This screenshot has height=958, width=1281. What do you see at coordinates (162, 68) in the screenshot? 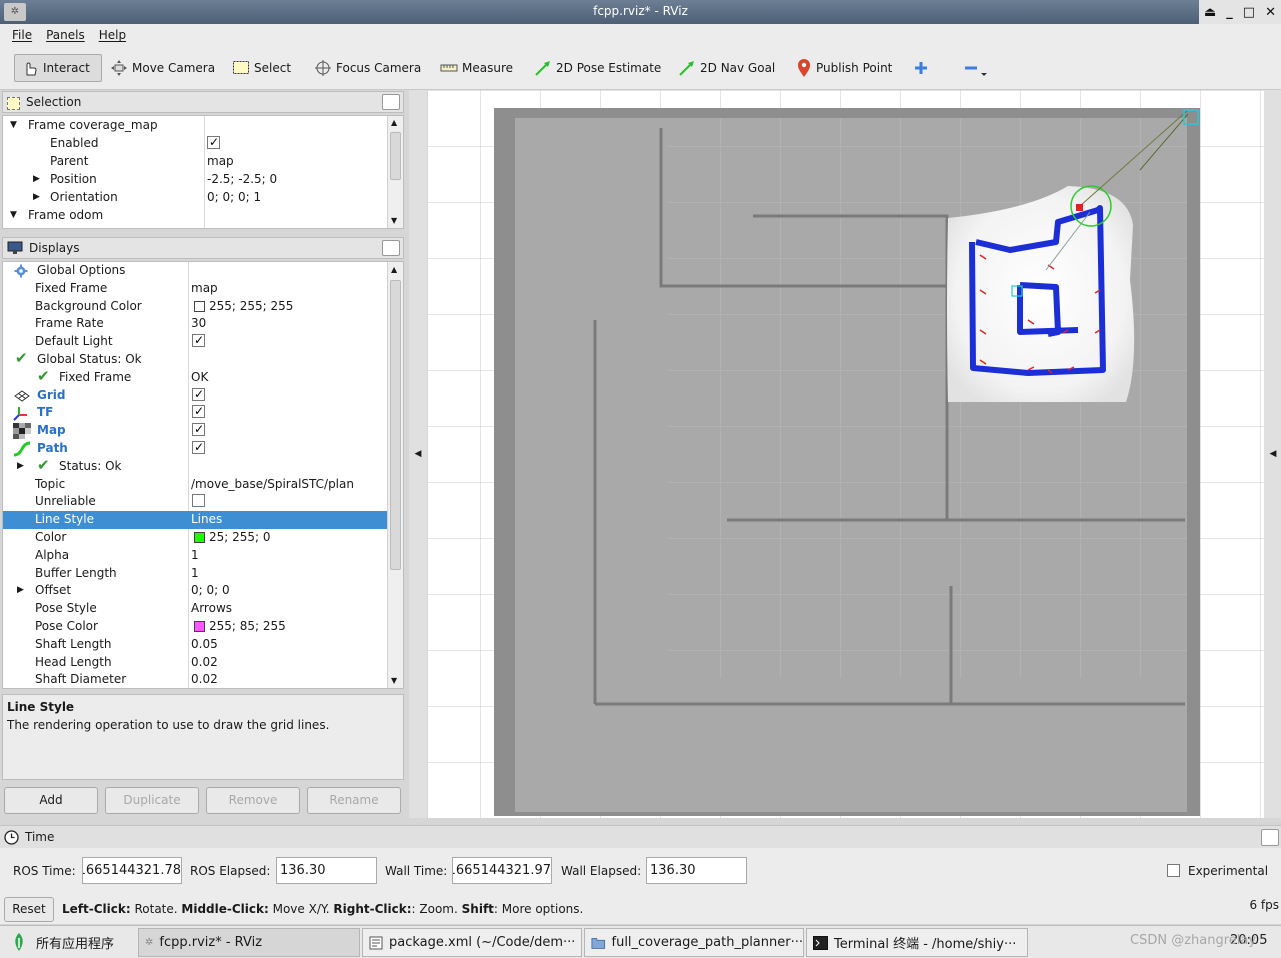
I see `move-camera-tool-button: Move Camera` at bounding box center [162, 68].